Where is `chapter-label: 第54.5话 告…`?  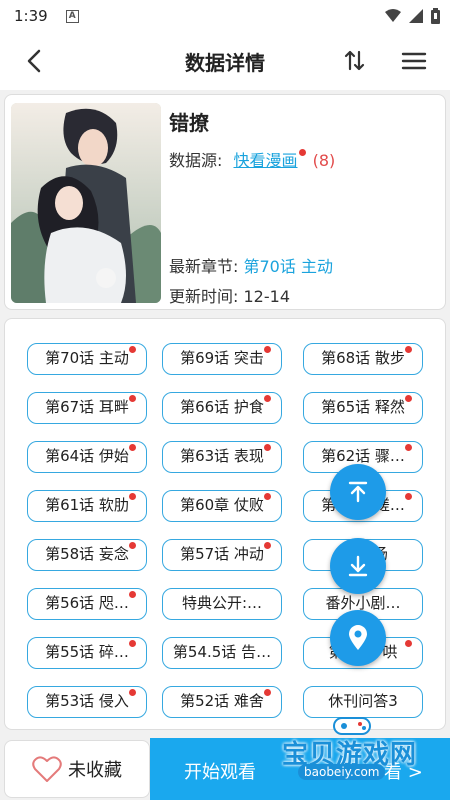
chapter-label: 第54.5话 告… is located at coordinates (222, 652).